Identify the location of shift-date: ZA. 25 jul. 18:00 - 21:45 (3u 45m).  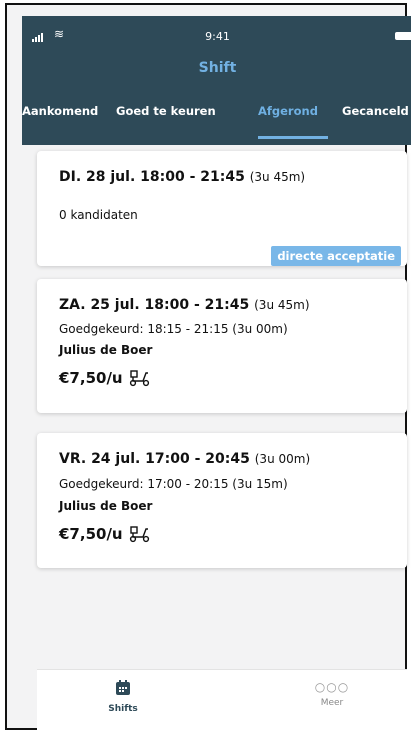
(184, 305).